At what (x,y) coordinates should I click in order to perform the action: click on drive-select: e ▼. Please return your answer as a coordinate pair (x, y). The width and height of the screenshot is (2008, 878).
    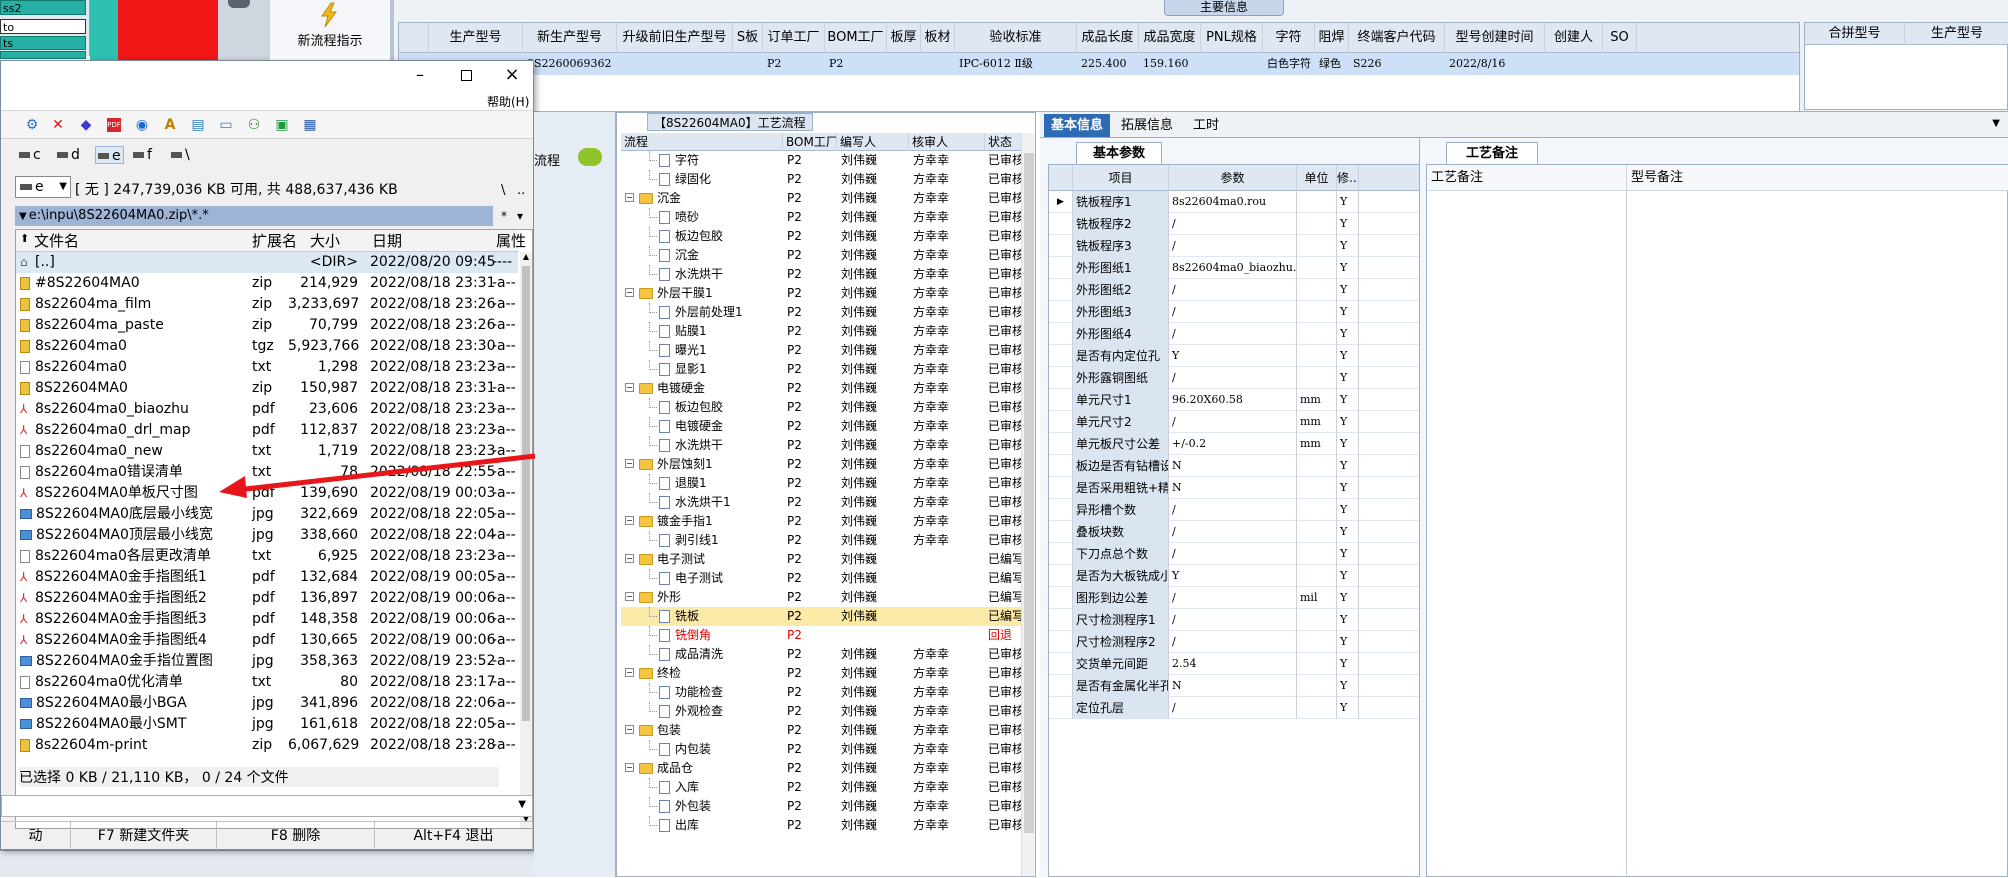
    Looking at the image, I should click on (43, 187).